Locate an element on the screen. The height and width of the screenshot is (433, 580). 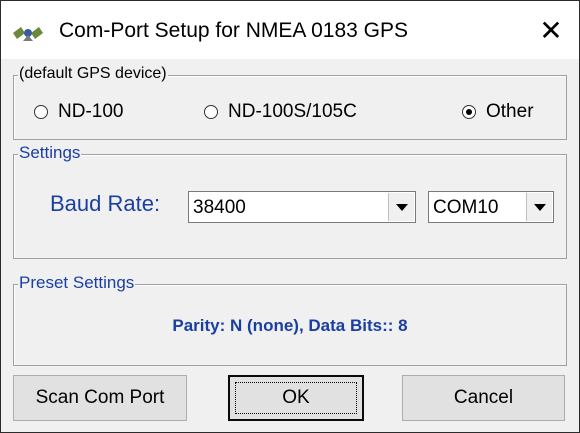
baud-rate-label: Baud Rate: is located at coordinates (105, 203).